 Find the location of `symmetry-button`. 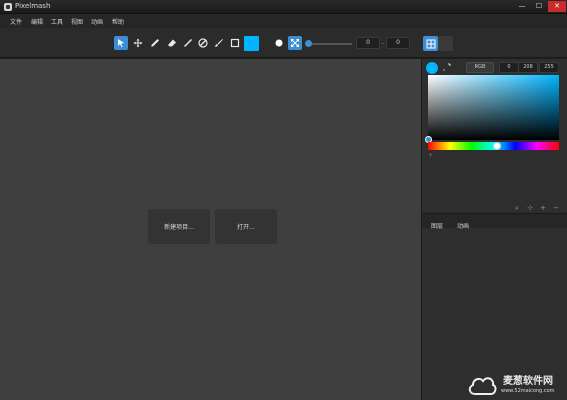

symmetry-button is located at coordinates (295, 43).